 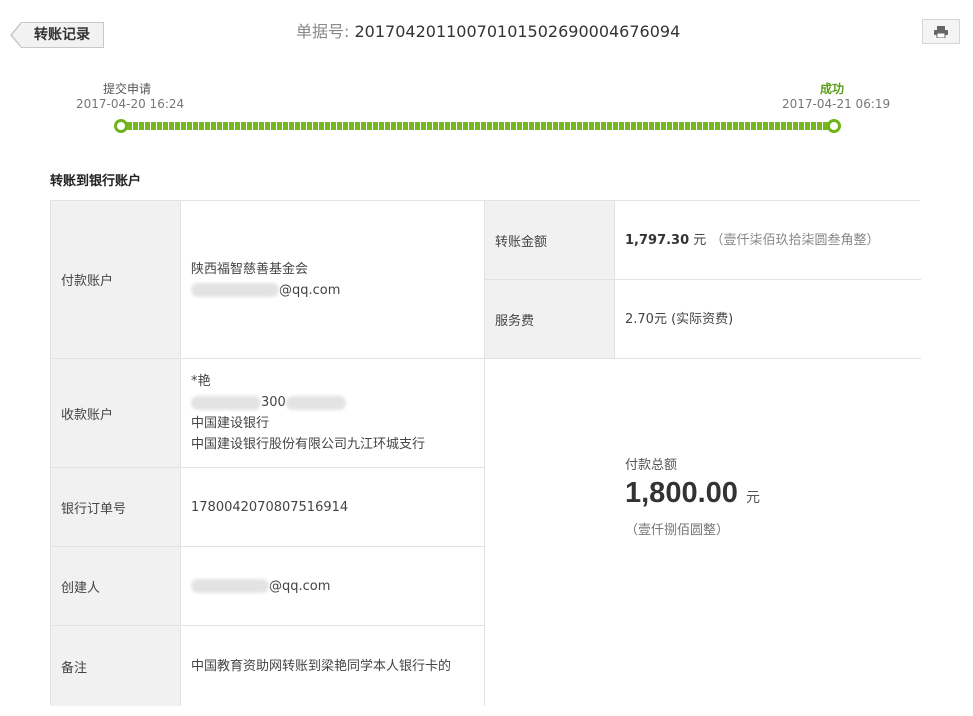 I want to click on payee-value: *艳 300 中国建设银行 中国建设银行股份有限公司九江环城支行, so click(x=333, y=413).